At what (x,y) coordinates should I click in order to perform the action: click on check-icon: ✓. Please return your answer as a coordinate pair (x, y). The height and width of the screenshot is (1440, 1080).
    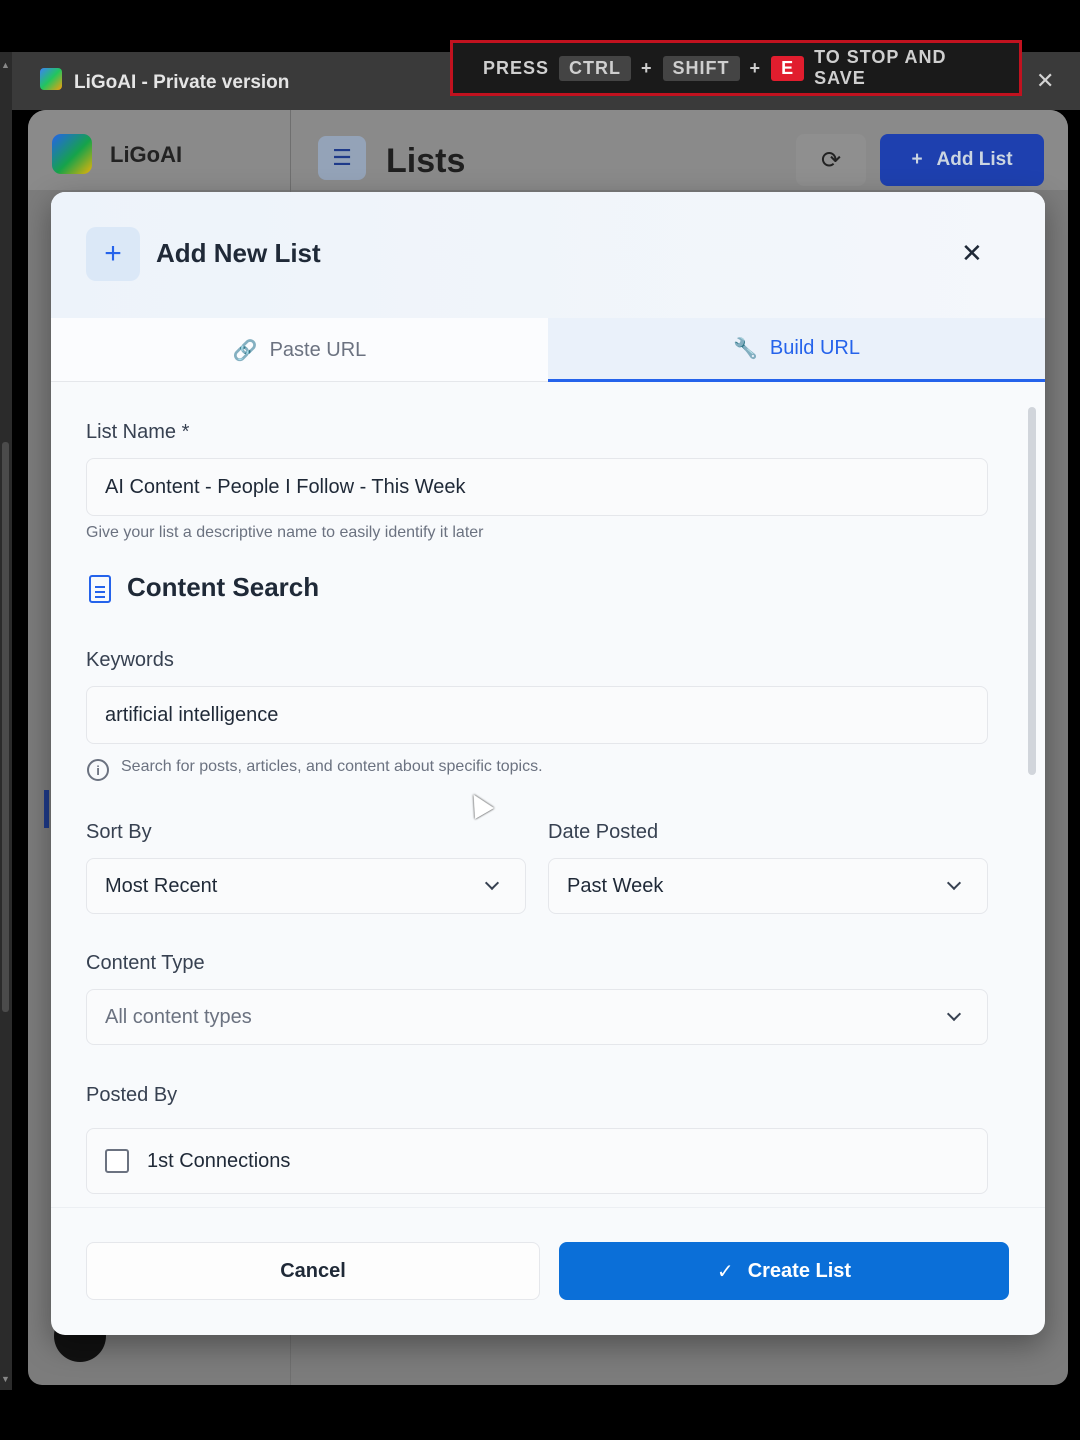
    Looking at the image, I should click on (725, 1271).